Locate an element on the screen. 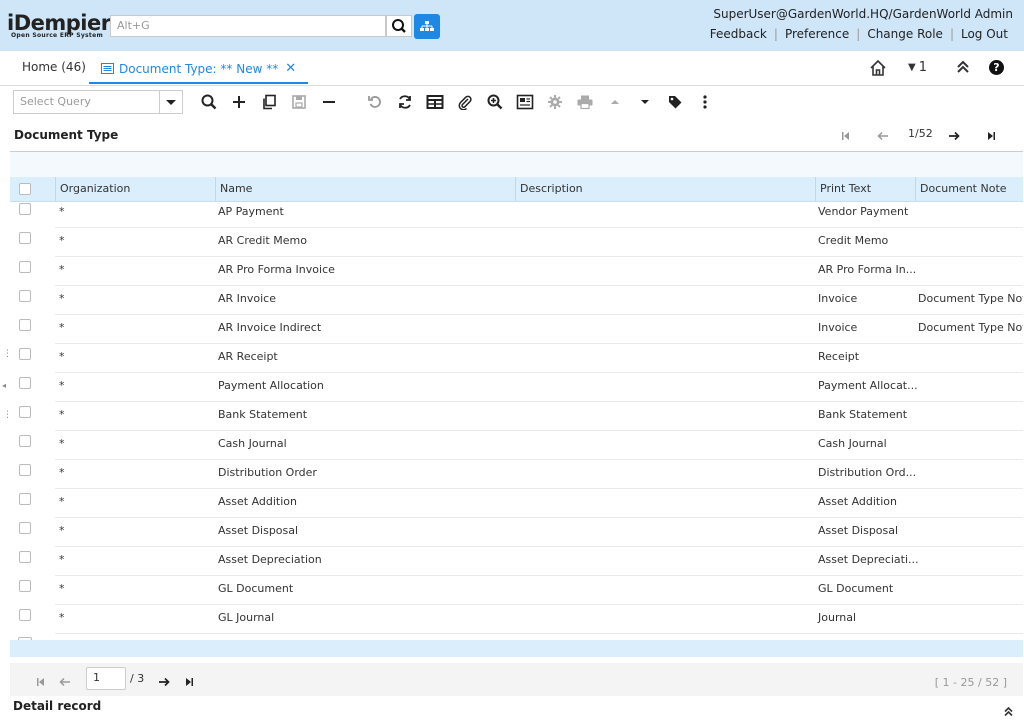  cell-print-text: Asset Addition is located at coordinates (857, 501).